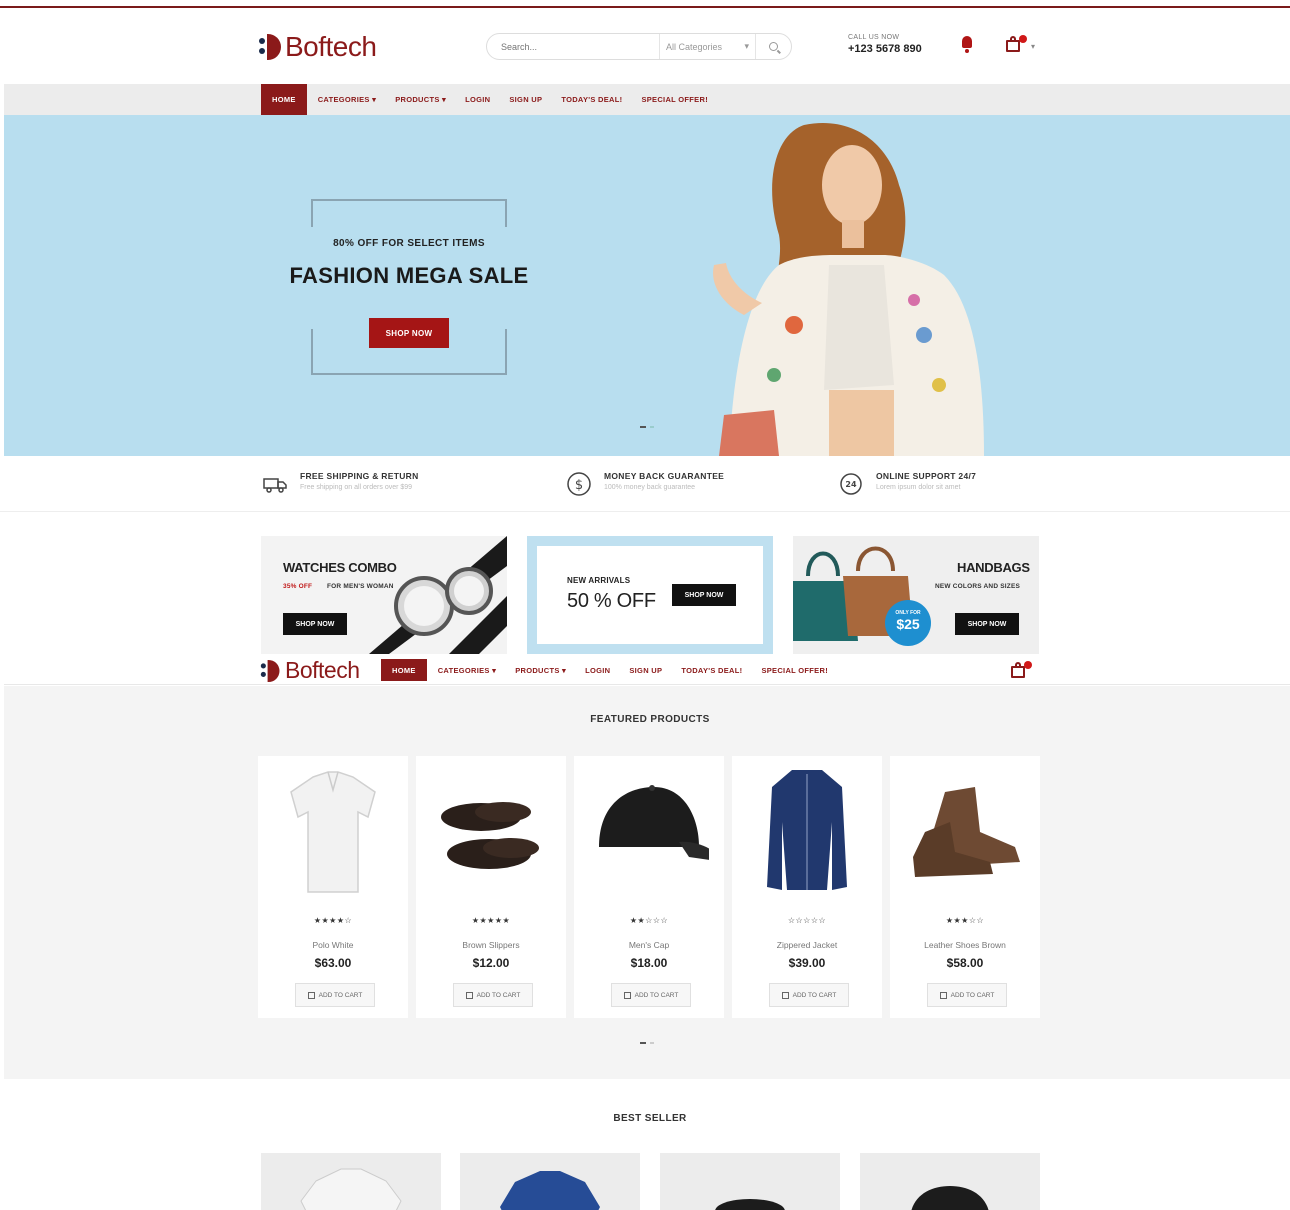 The height and width of the screenshot is (1210, 1290). I want to click on search-button, so click(773, 46).